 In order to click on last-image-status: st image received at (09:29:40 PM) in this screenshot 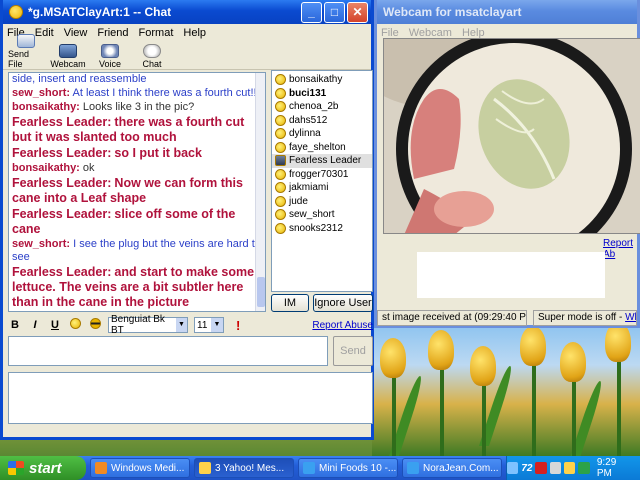, I will do `click(452, 318)`.